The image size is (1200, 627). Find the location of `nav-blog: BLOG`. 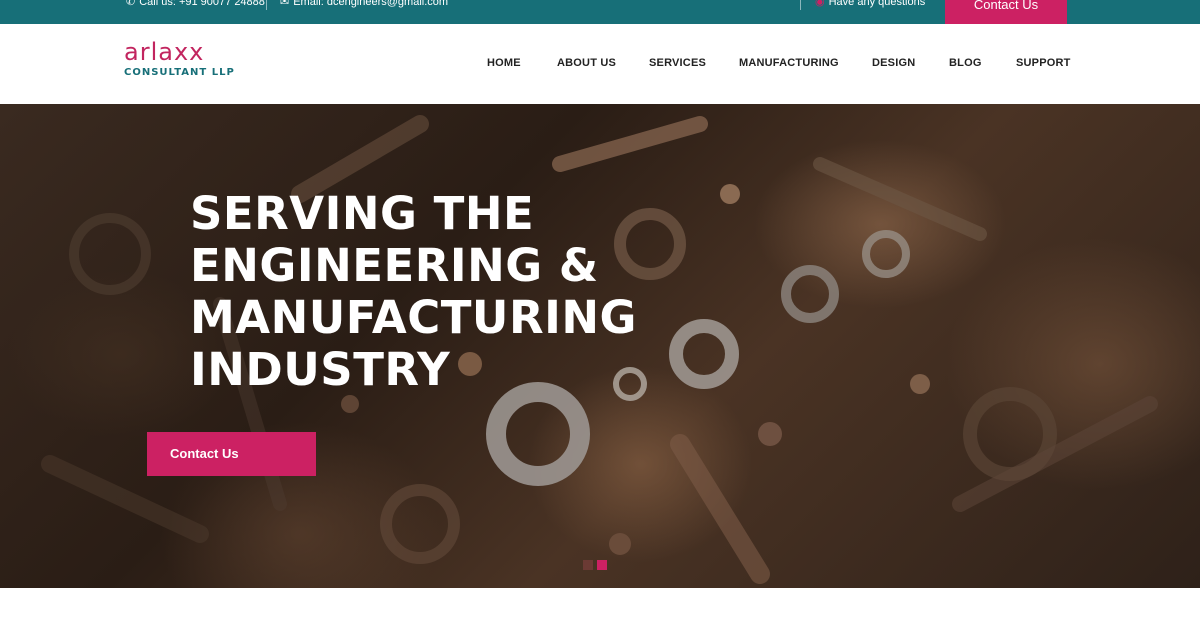

nav-blog: BLOG is located at coordinates (965, 63).